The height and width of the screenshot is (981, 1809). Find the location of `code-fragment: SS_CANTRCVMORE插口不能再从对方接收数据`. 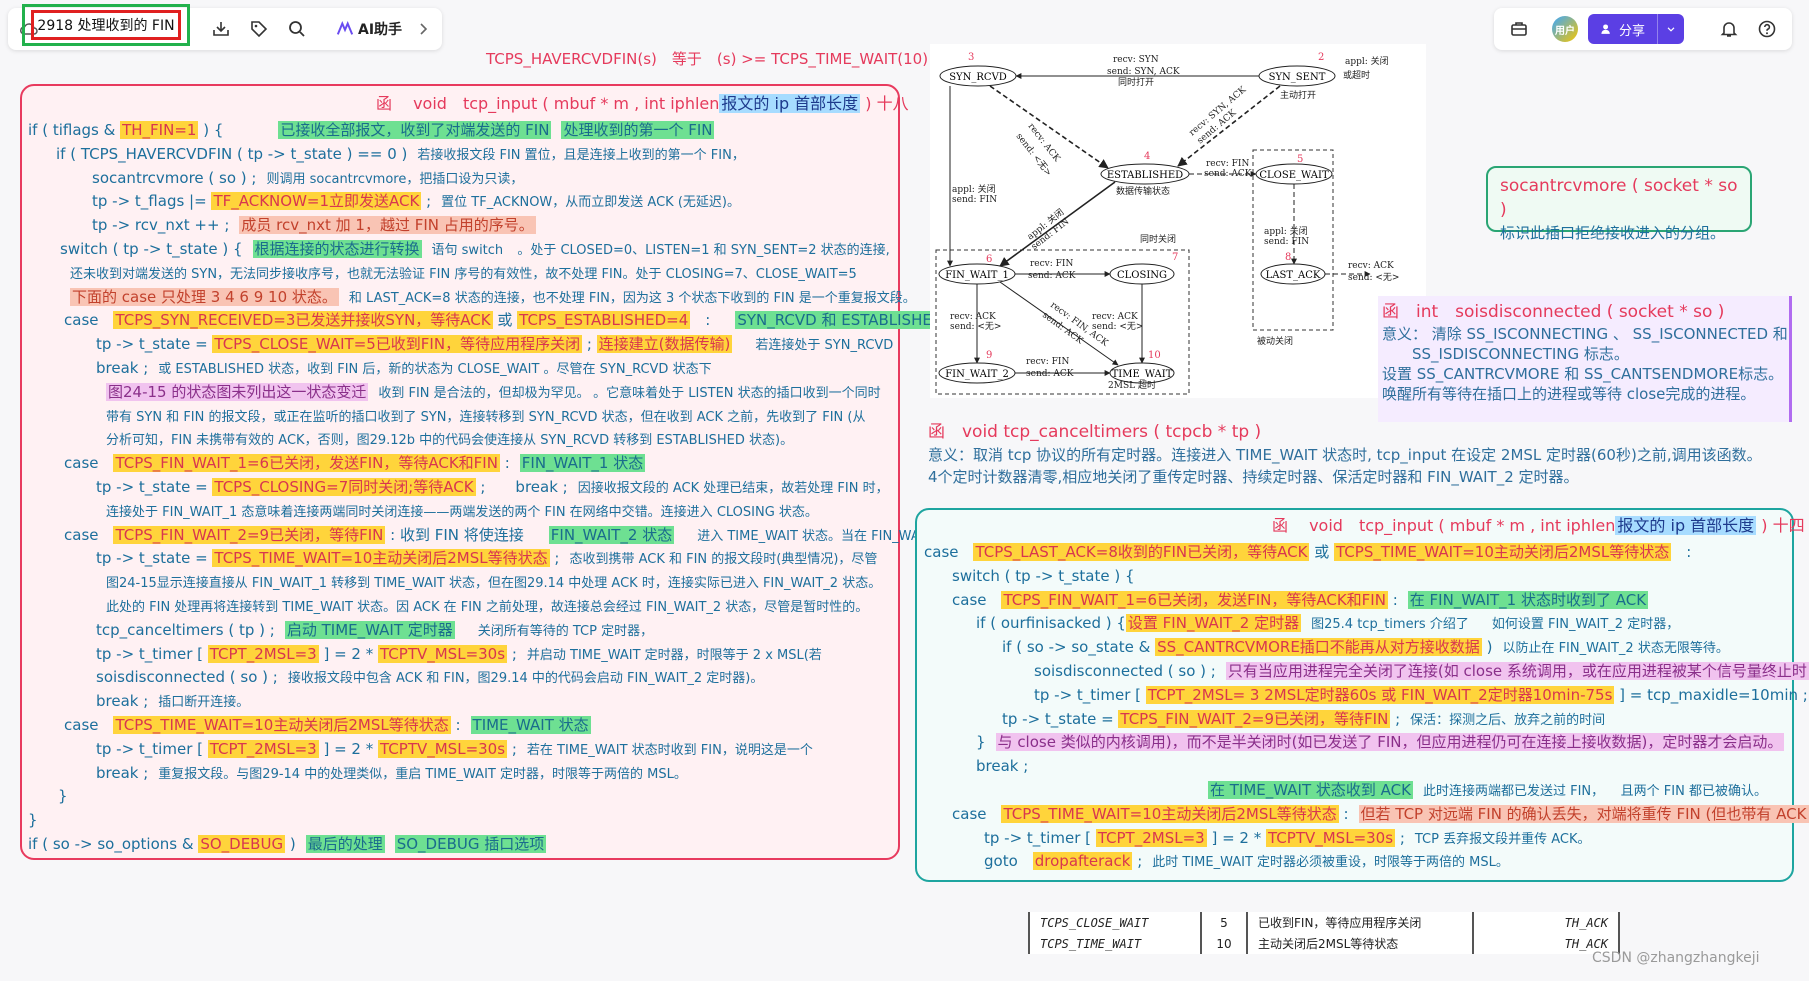

code-fragment: SS_CANTRCVMORE插口不能再从对方接收数据 is located at coordinates (1318, 647).